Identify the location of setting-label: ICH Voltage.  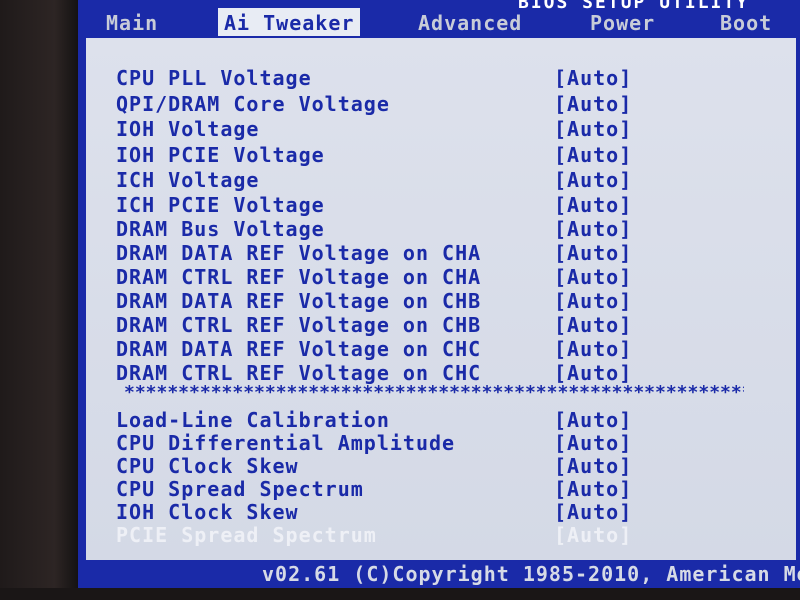
(188, 180).